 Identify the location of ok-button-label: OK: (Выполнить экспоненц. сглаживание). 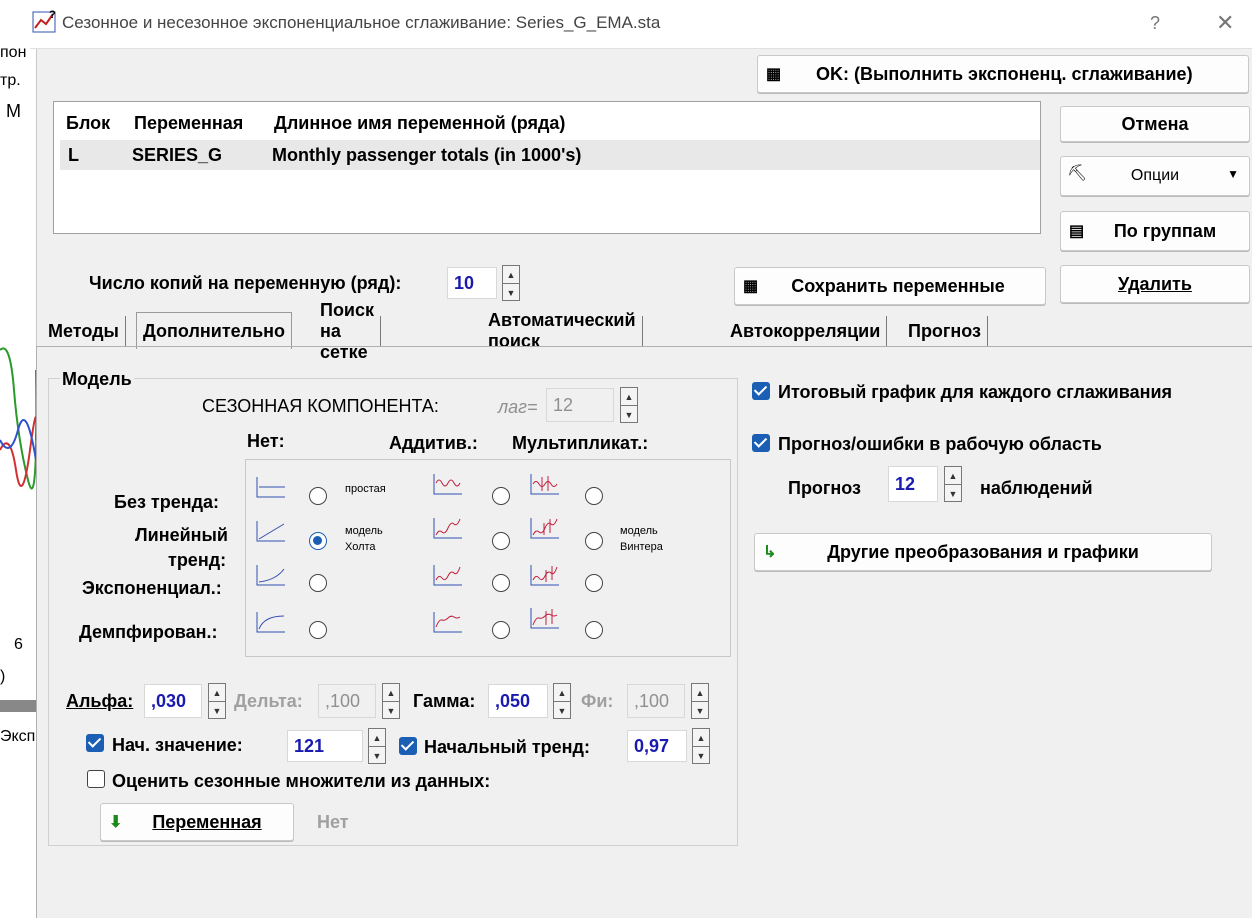
(1004, 73).